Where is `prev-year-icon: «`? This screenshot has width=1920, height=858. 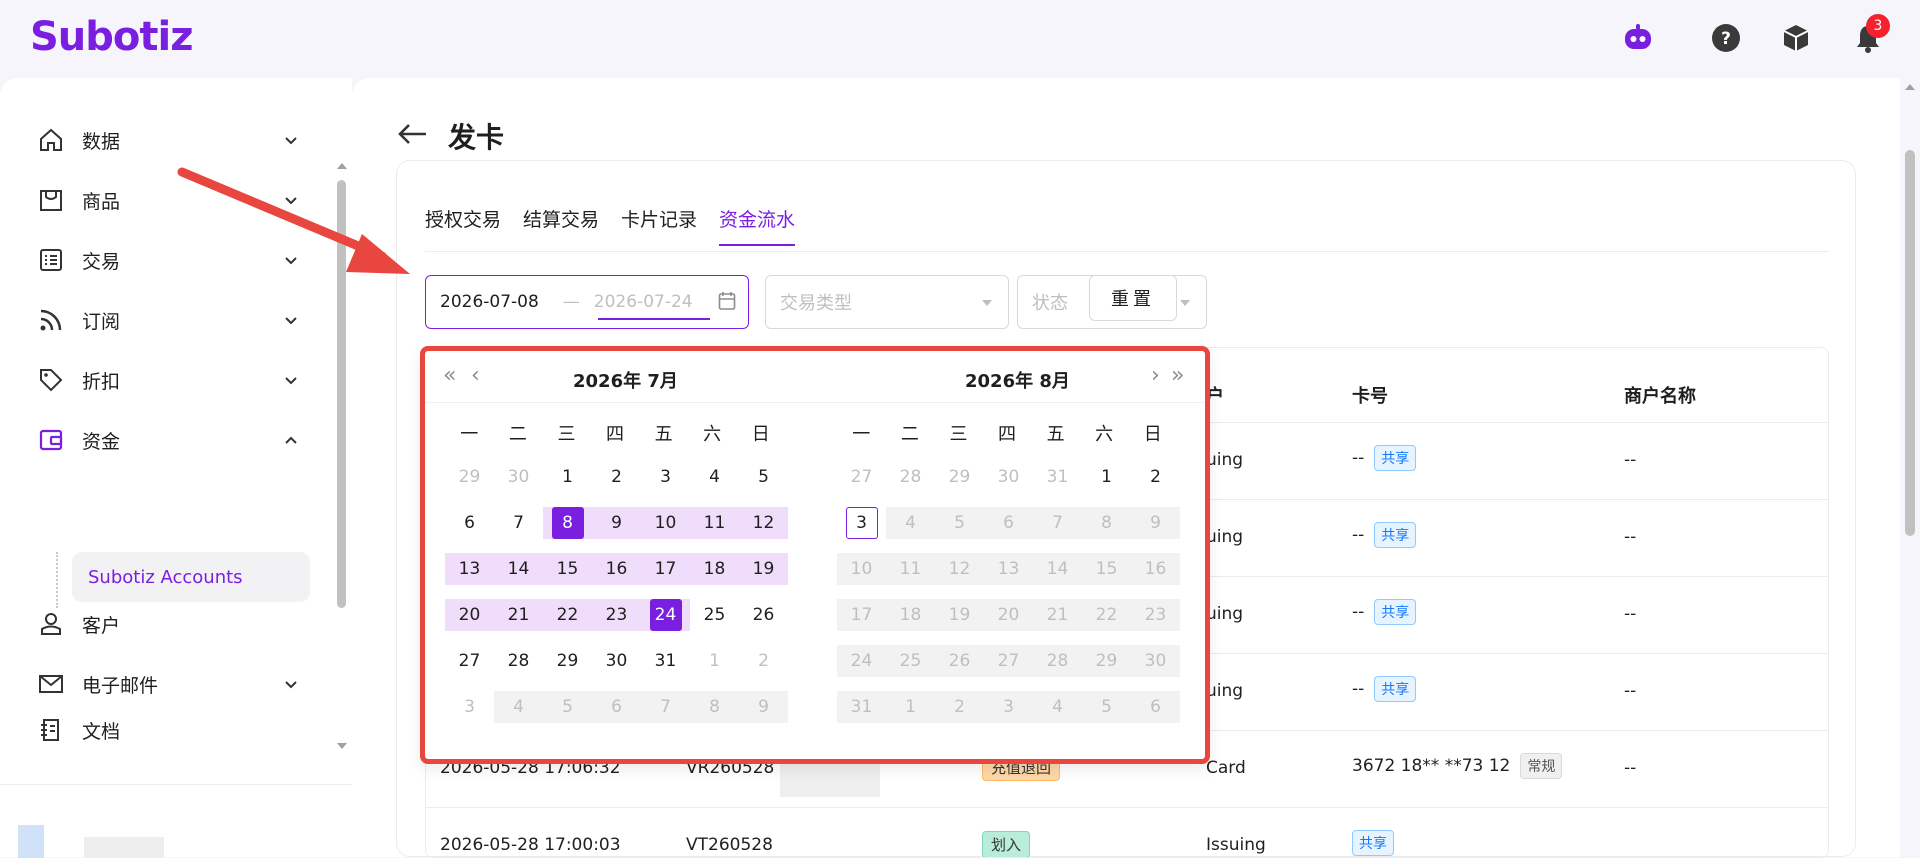 prev-year-icon: « is located at coordinates (449, 375).